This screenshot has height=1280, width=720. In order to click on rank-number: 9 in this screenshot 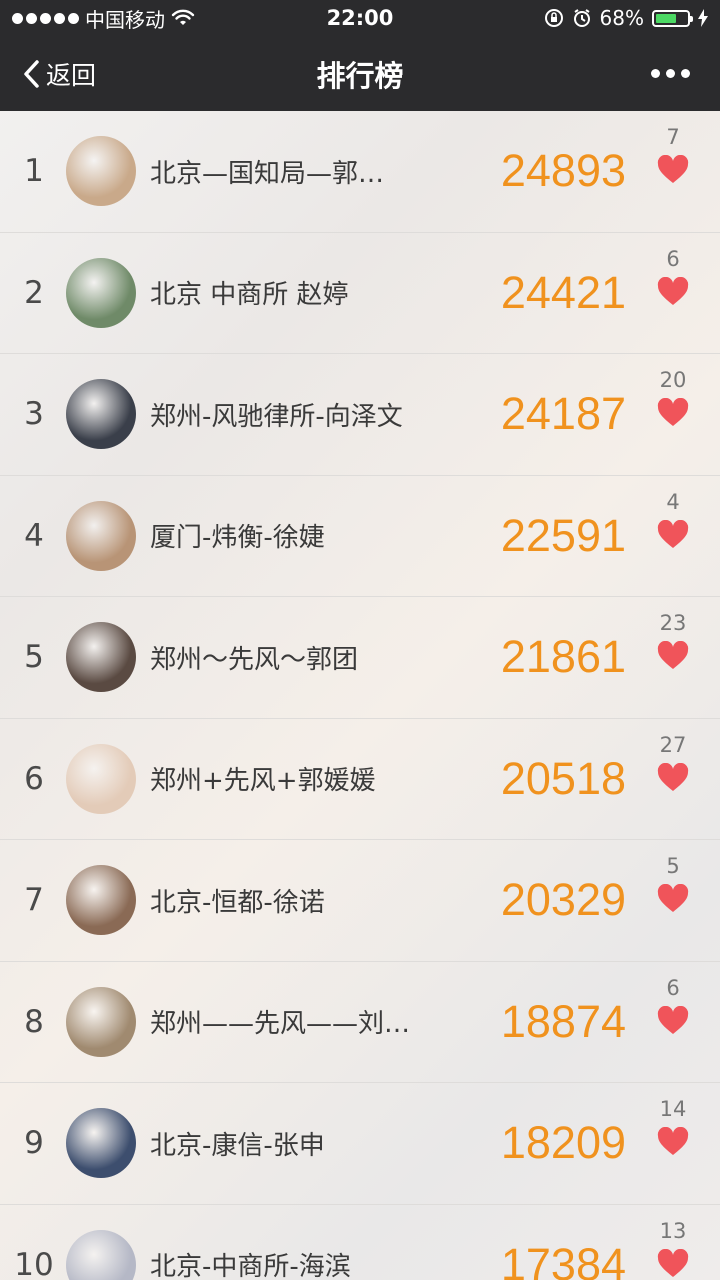, I will do `click(34, 1143)`.